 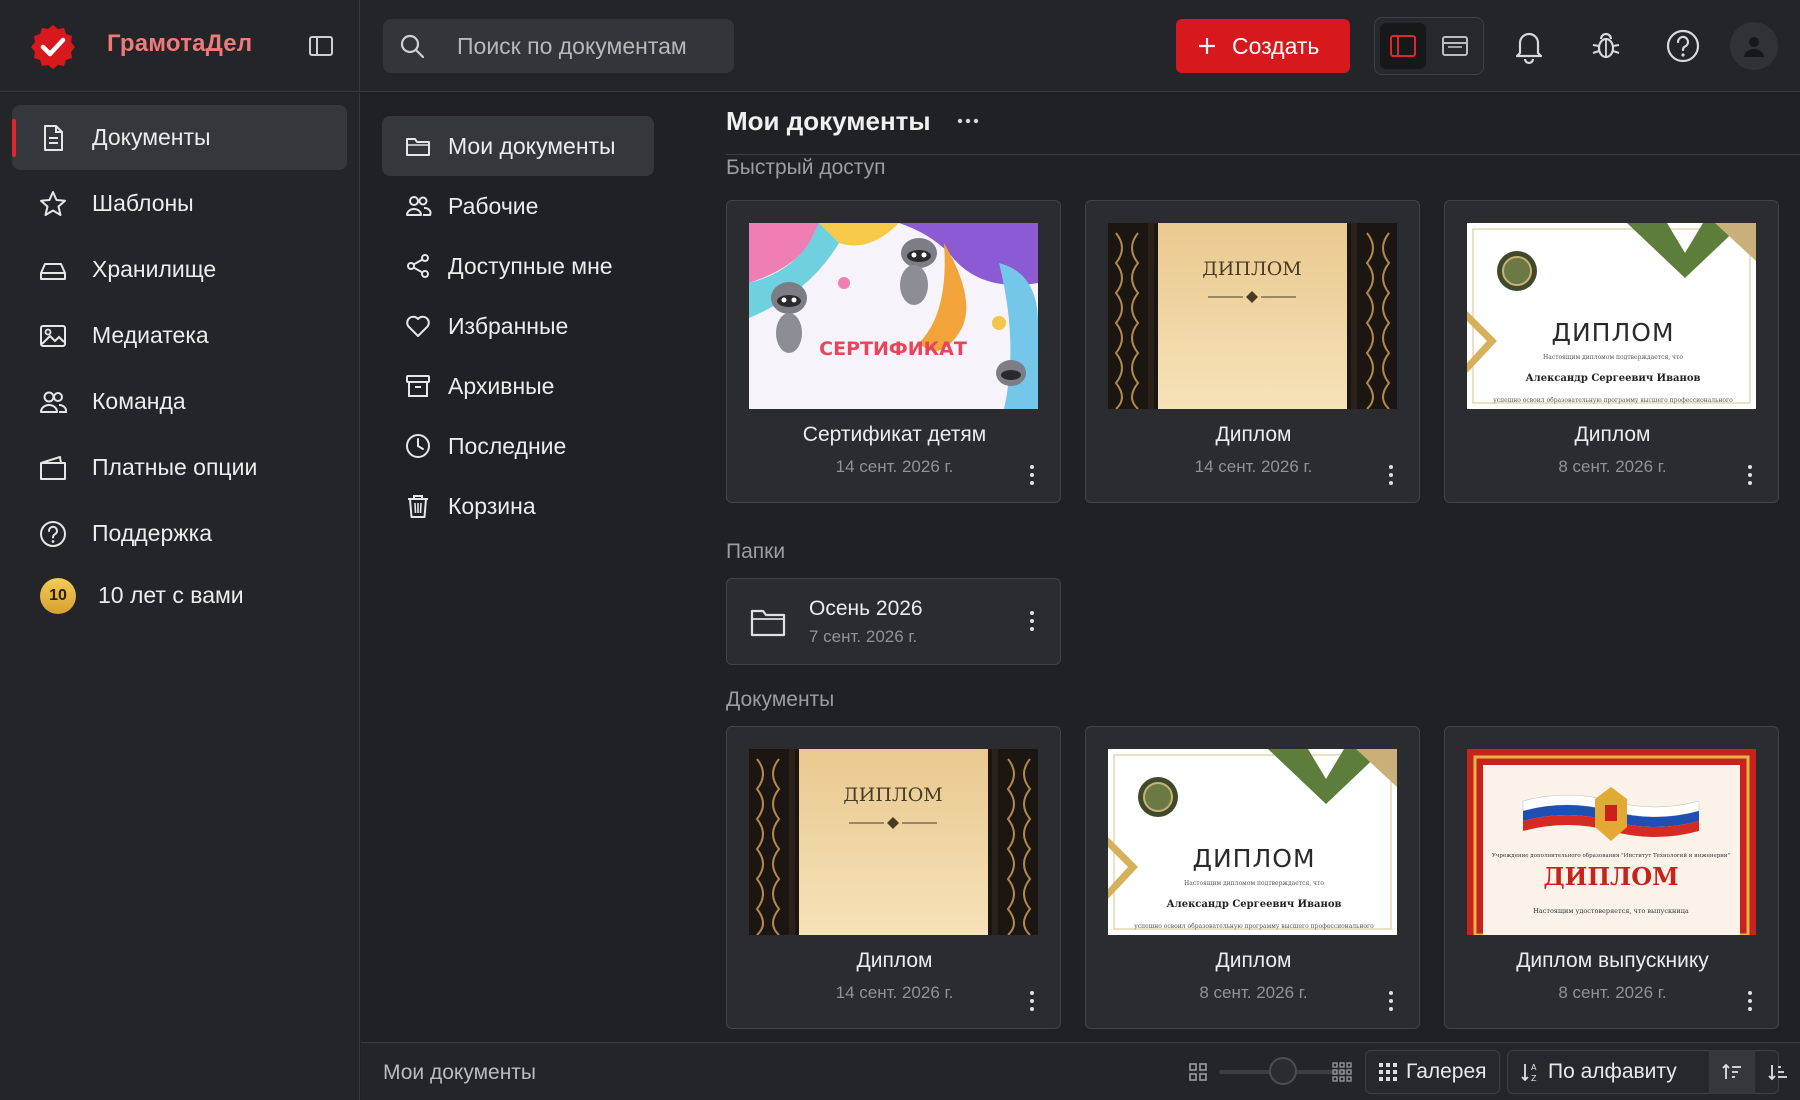 I want to click on sidebar-item-label: Шаблоны, so click(x=143, y=203).